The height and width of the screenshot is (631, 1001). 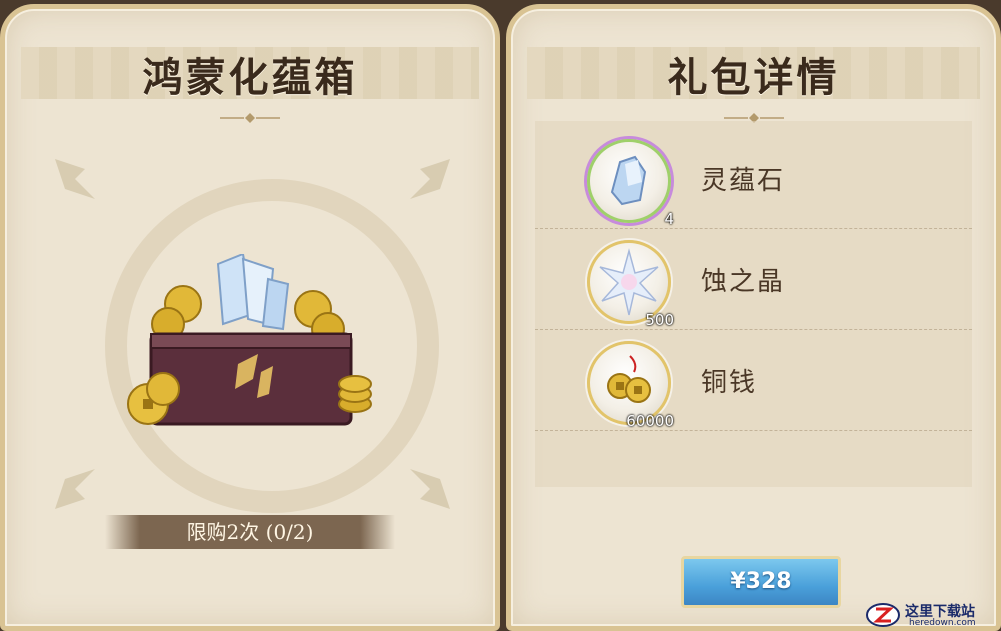 I want to click on reward-item: 500 蚀之晶, so click(x=753, y=279).